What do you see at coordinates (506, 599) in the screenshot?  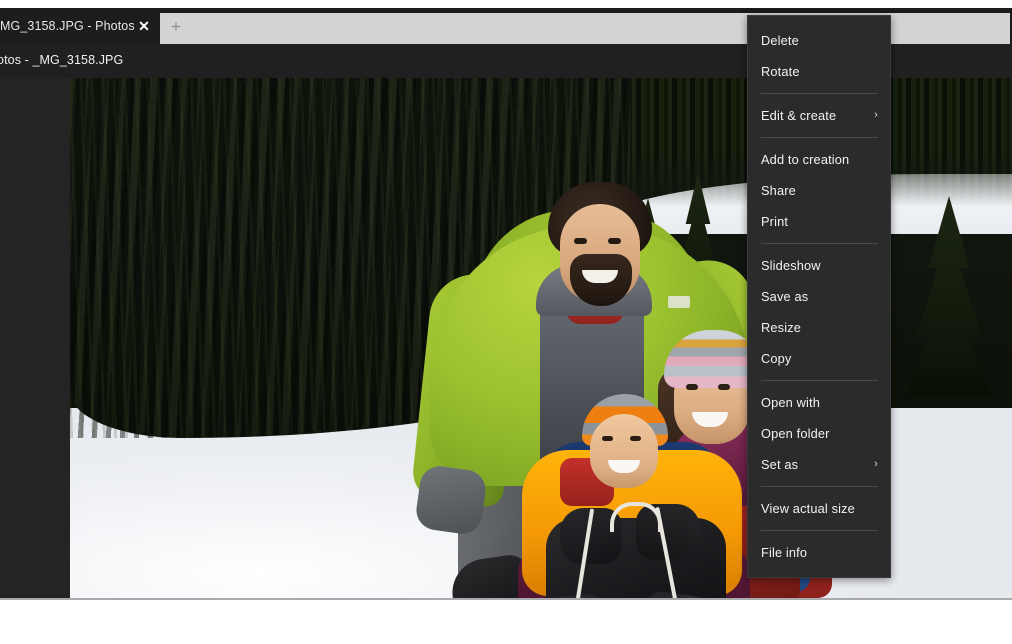 I see `window-bottom-edge` at bounding box center [506, 599].